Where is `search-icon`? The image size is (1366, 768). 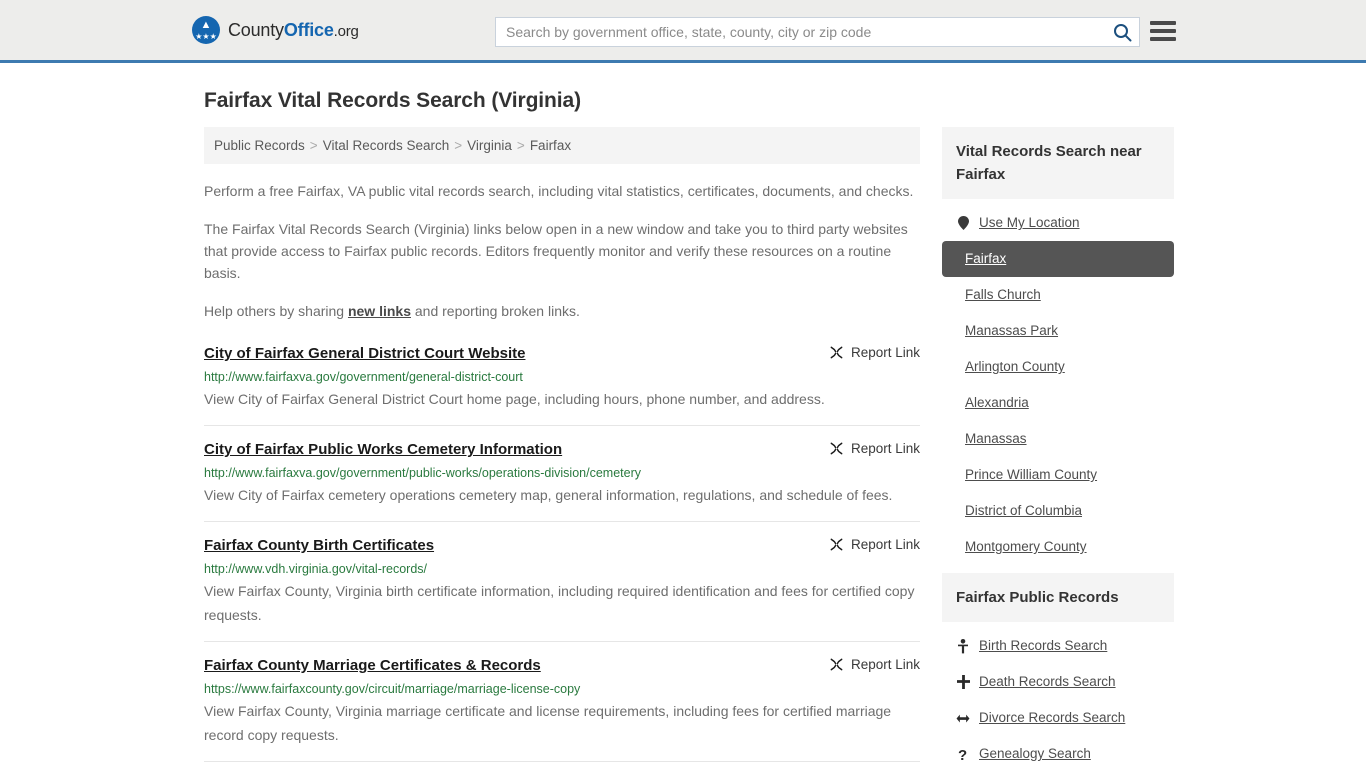
search-icon is located at coordinates (1122, 32).